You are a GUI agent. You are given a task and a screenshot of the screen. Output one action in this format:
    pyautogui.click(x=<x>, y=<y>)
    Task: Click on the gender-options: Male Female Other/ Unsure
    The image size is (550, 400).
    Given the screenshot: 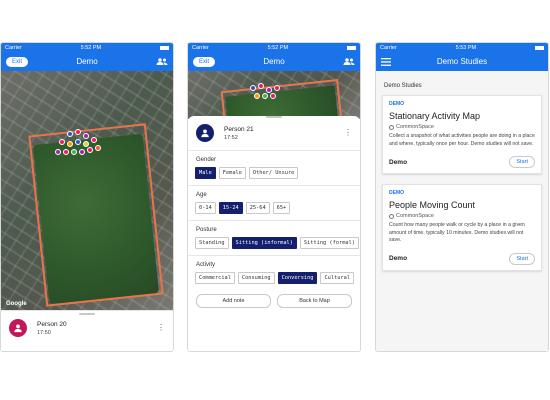 What is the action you would take?
    pyautogui.click(x=274, y=173)
    